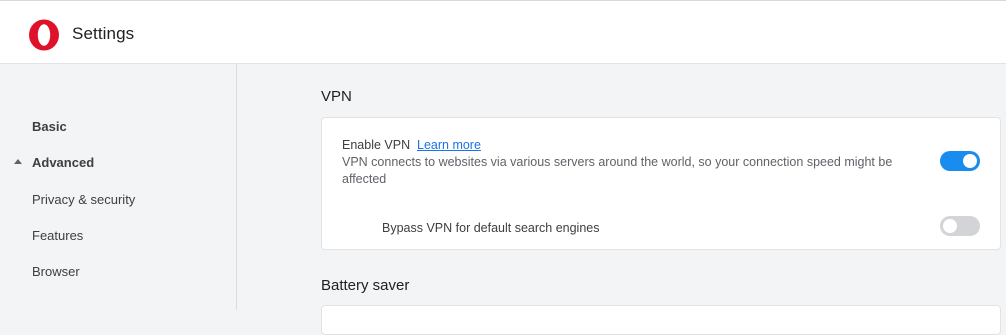 The width and height of the screenshot is (1006, 335). What do you see at coordinates (83, 199) in the screenshot?
I see `sidebar-item-privacy-security: Privacy & security` at bounding box center [83, 199].